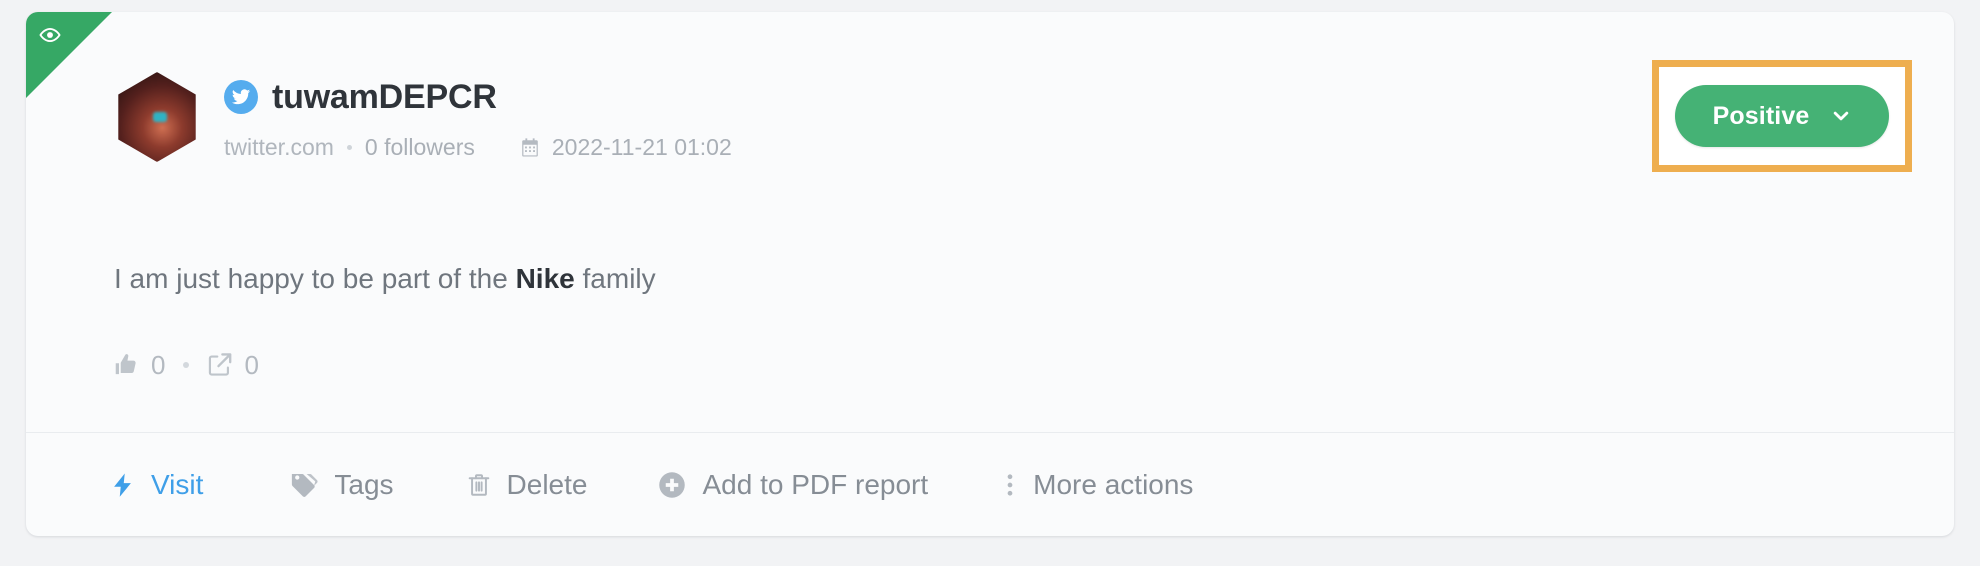  I want to click on action-visit-label: Visit, so click(177, 484).